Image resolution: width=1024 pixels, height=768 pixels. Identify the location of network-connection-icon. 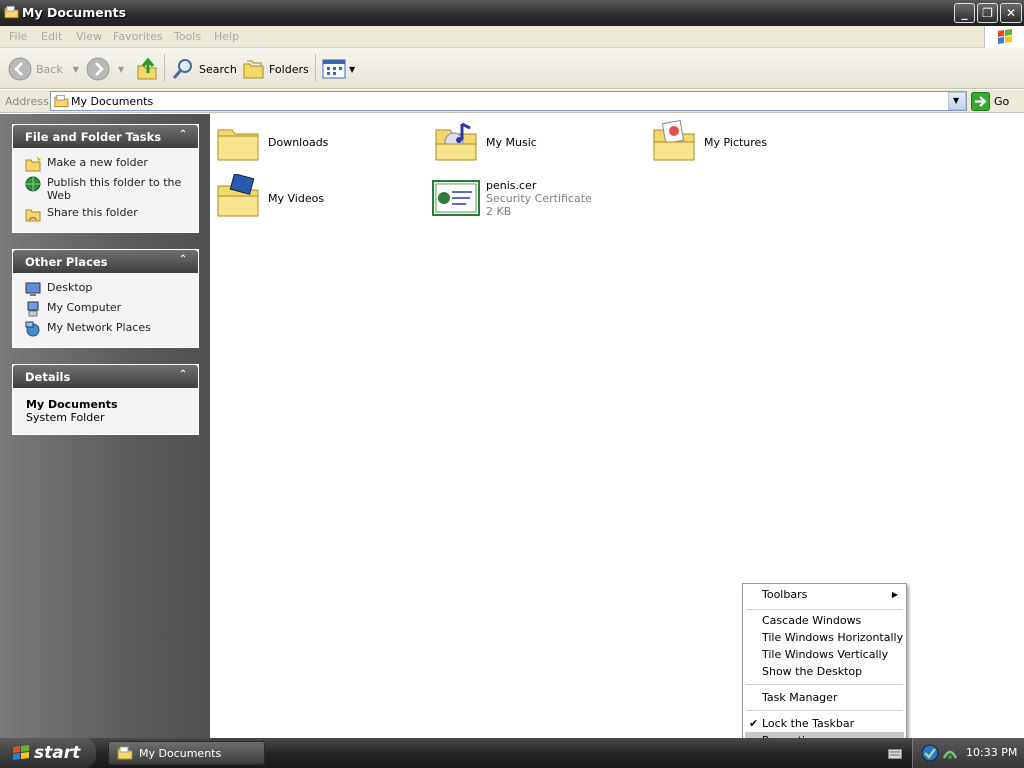
(950, 753).